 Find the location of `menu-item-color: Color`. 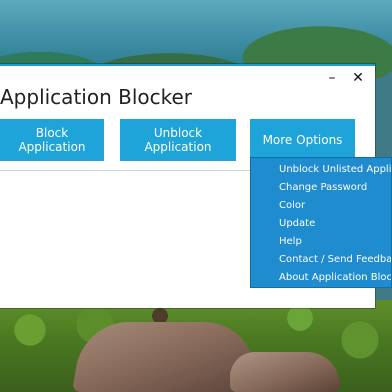

menu-item-color: Color is located at coordinates (321, 206).